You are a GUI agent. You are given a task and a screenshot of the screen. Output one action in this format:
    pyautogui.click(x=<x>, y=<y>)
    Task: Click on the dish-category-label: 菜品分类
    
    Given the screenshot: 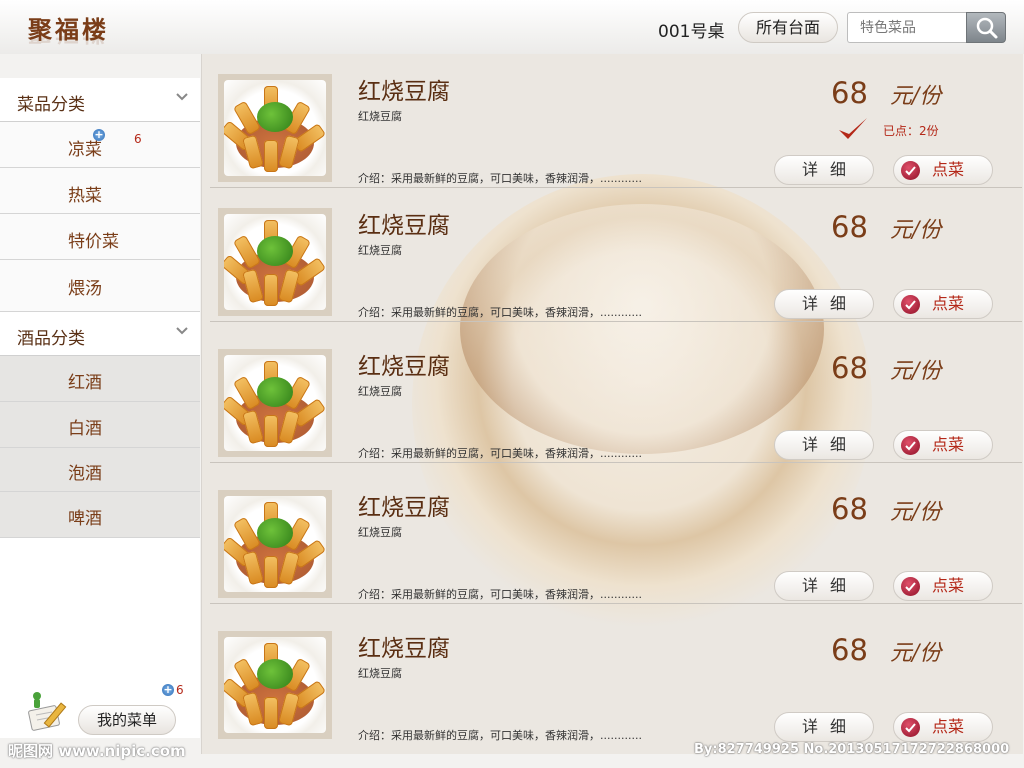 What is the action you would take?
    pyautogui.click(x=51, y=105)
    